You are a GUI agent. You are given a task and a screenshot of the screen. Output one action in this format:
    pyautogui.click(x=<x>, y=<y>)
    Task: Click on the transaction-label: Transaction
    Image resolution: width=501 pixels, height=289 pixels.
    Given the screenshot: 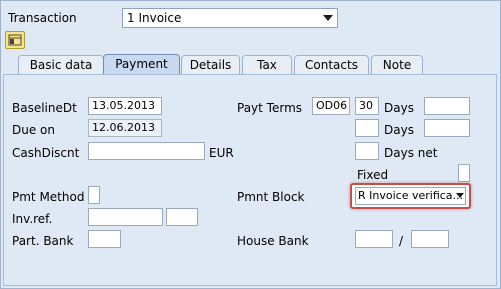 What is the action you would take?
    pyautogui.click(x=42, y=18)
    